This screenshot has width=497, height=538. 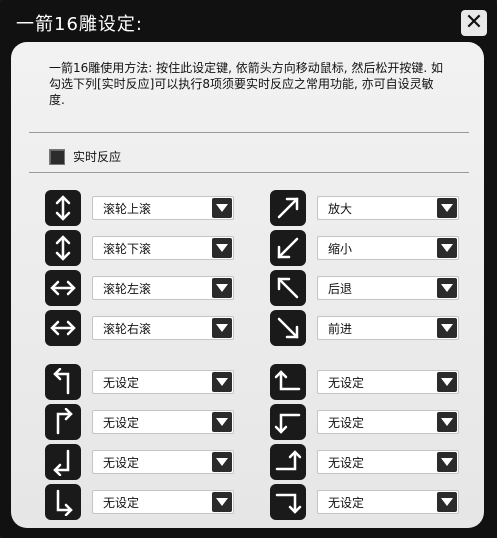 I want to click on arrow-left-down-turn-icon, so click(x=287, y=423).